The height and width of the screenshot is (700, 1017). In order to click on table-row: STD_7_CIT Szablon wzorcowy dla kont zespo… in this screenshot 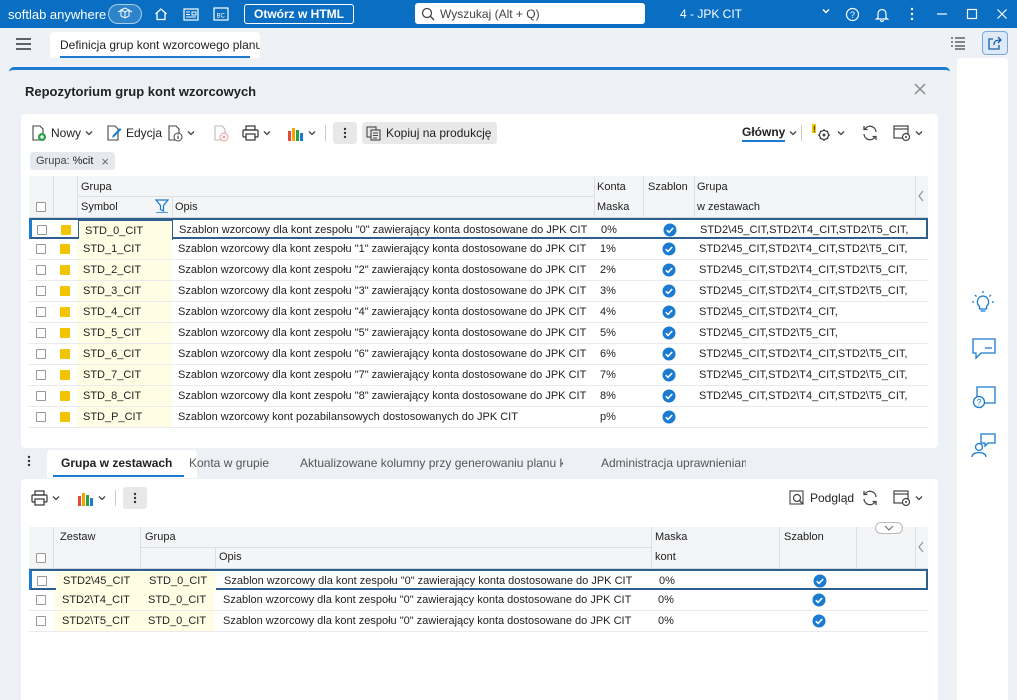, I will do `click(478, 375)`.